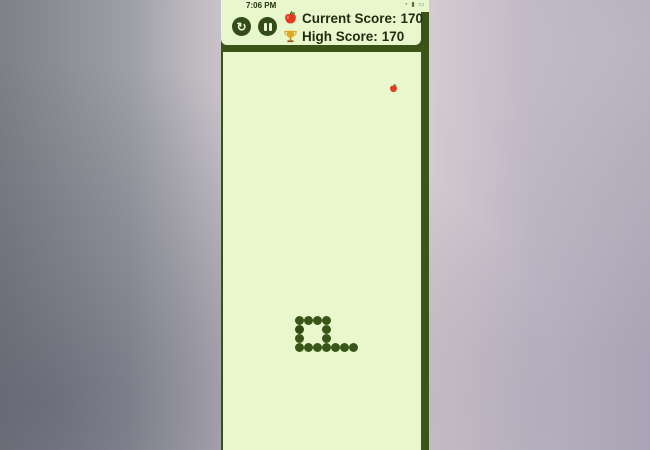 The height and width of the screenshot is (450, 650). I want to click on signal-icon: ▮, so click(413, 5).